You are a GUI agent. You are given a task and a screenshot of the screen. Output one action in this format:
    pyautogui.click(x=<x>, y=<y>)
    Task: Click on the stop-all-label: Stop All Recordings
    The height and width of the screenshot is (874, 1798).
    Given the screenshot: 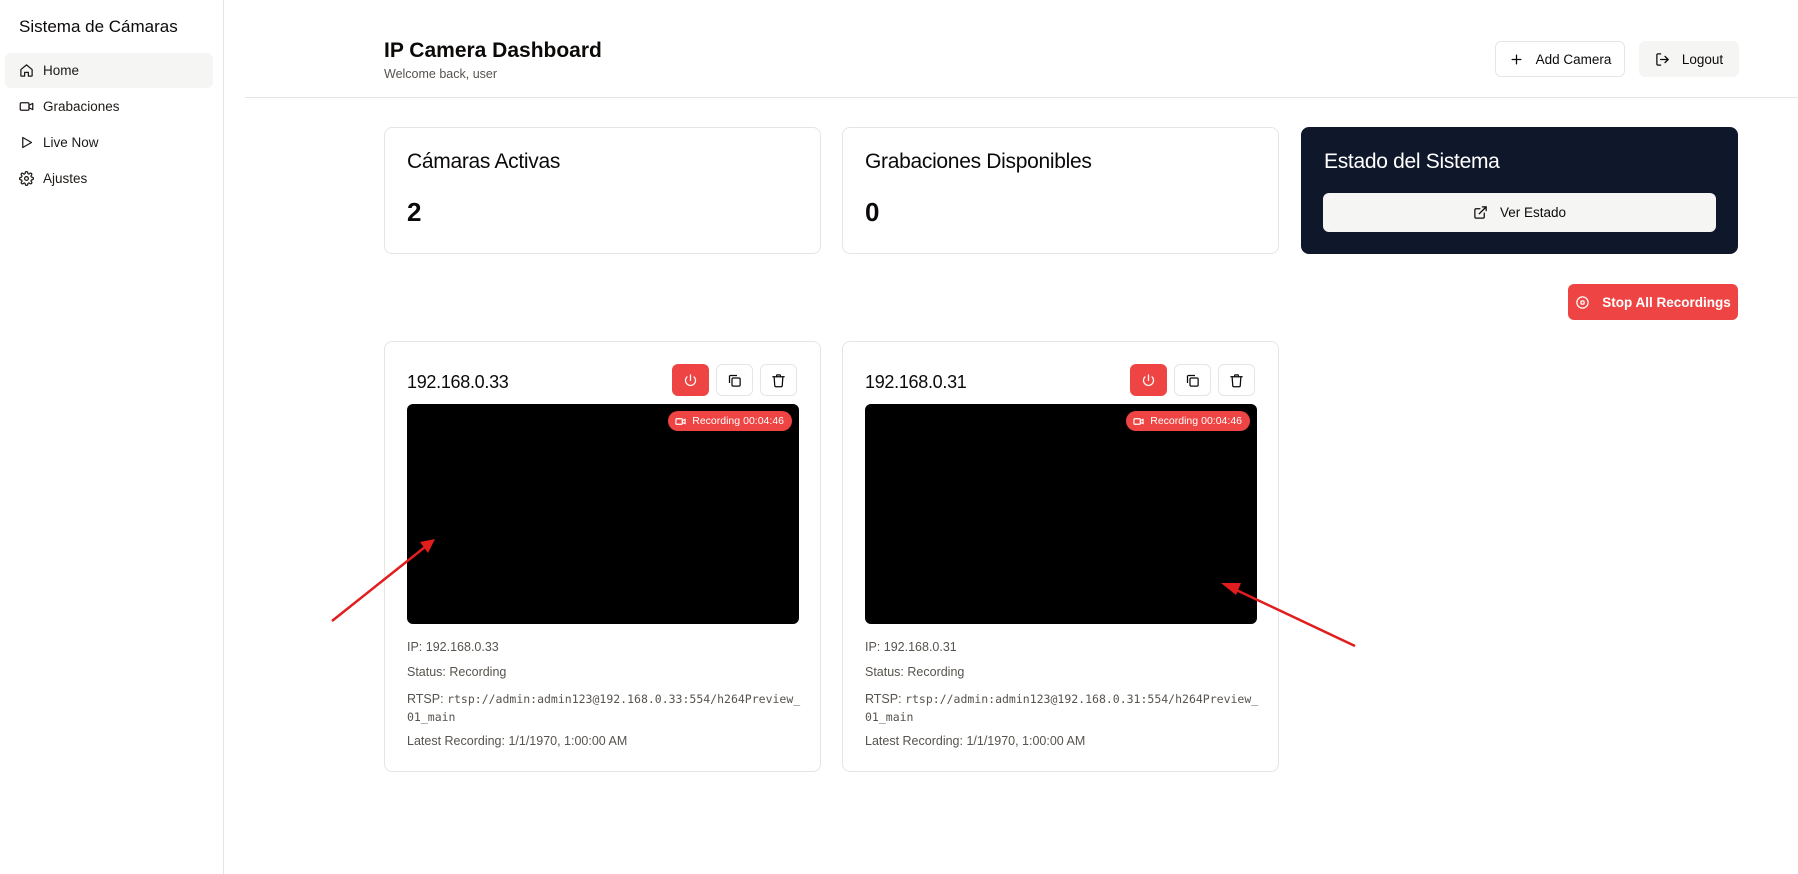 What is the action you would take?
    pyautogui.click(x=1666, y=302)
    